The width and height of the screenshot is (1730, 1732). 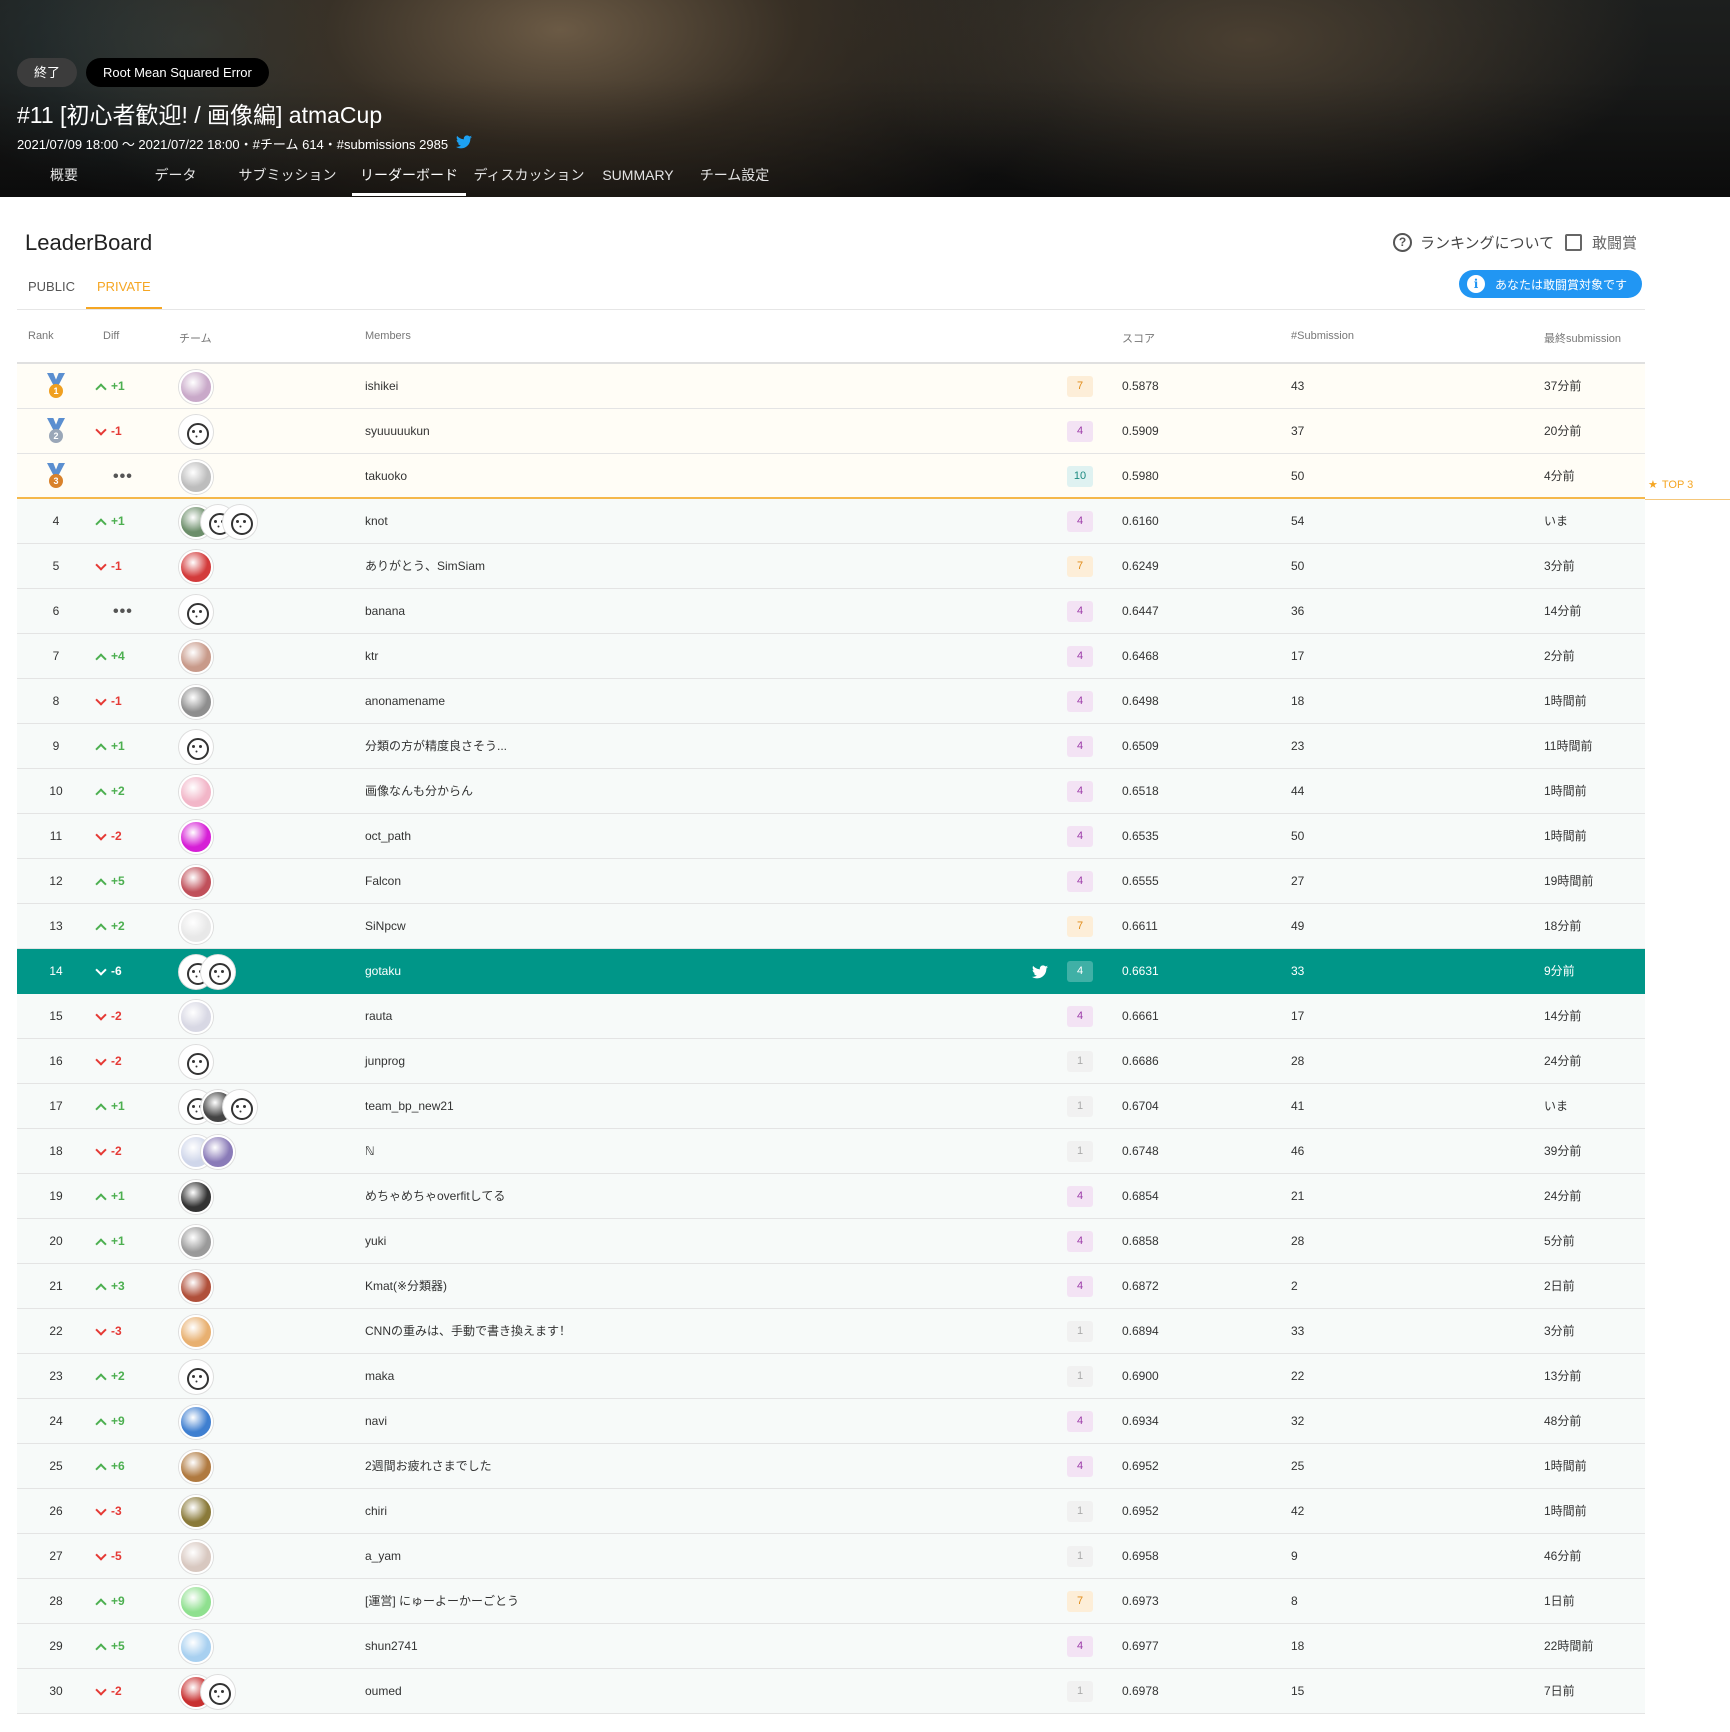 What do you see at coordinates (442, 1601) in the screenshot?
I see `team-name: [運営] にゅーよーかーごとう` at bounding box center [442, 1601].